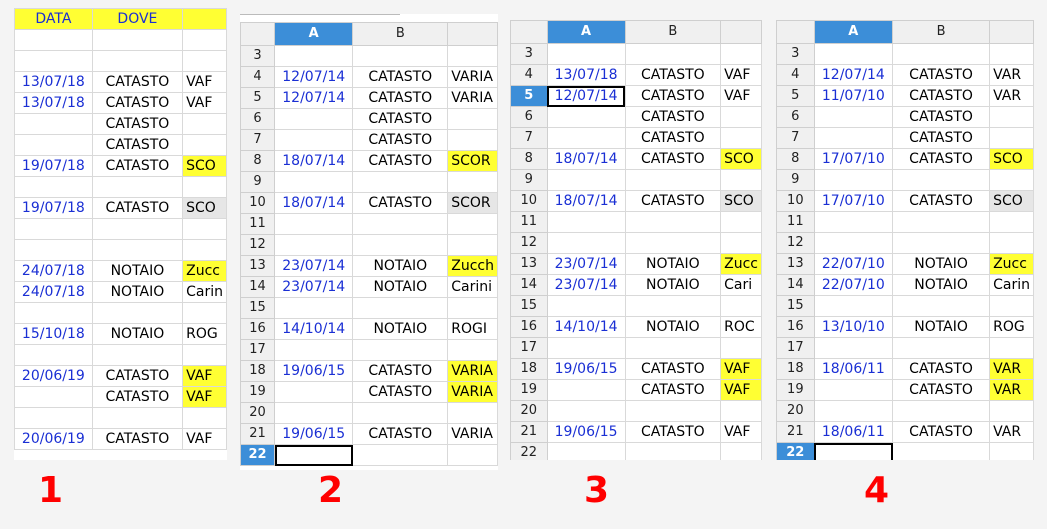  What do you see at coordinates (314, 371) in the screenshot?
I see `date-cell: 19/06/15` at bounding box center [314, 371].